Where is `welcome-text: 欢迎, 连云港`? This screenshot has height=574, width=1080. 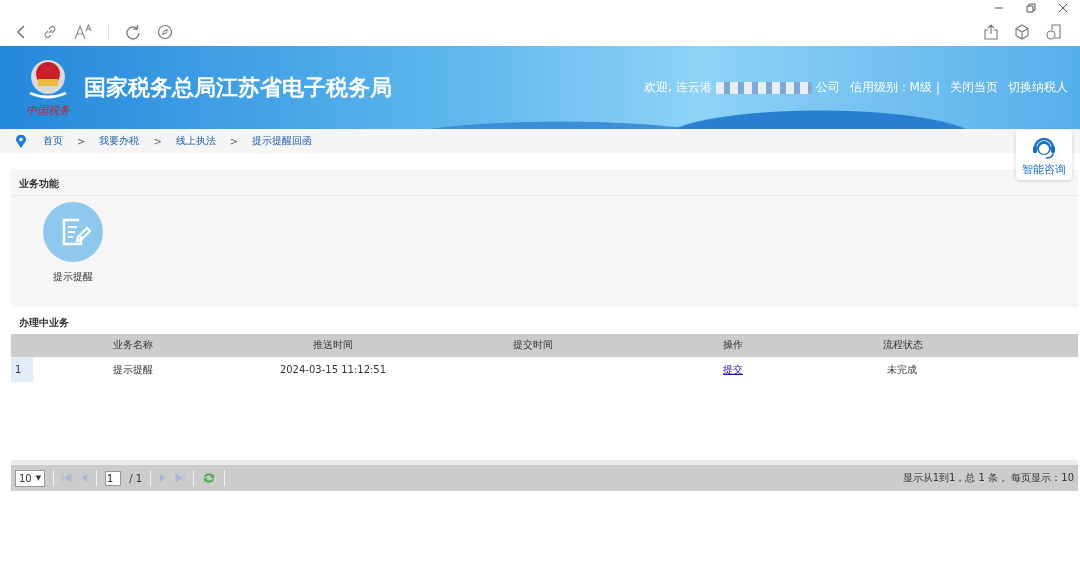 welcome-text: 欢迎, 连云港 is located at coordinates (677, 87).